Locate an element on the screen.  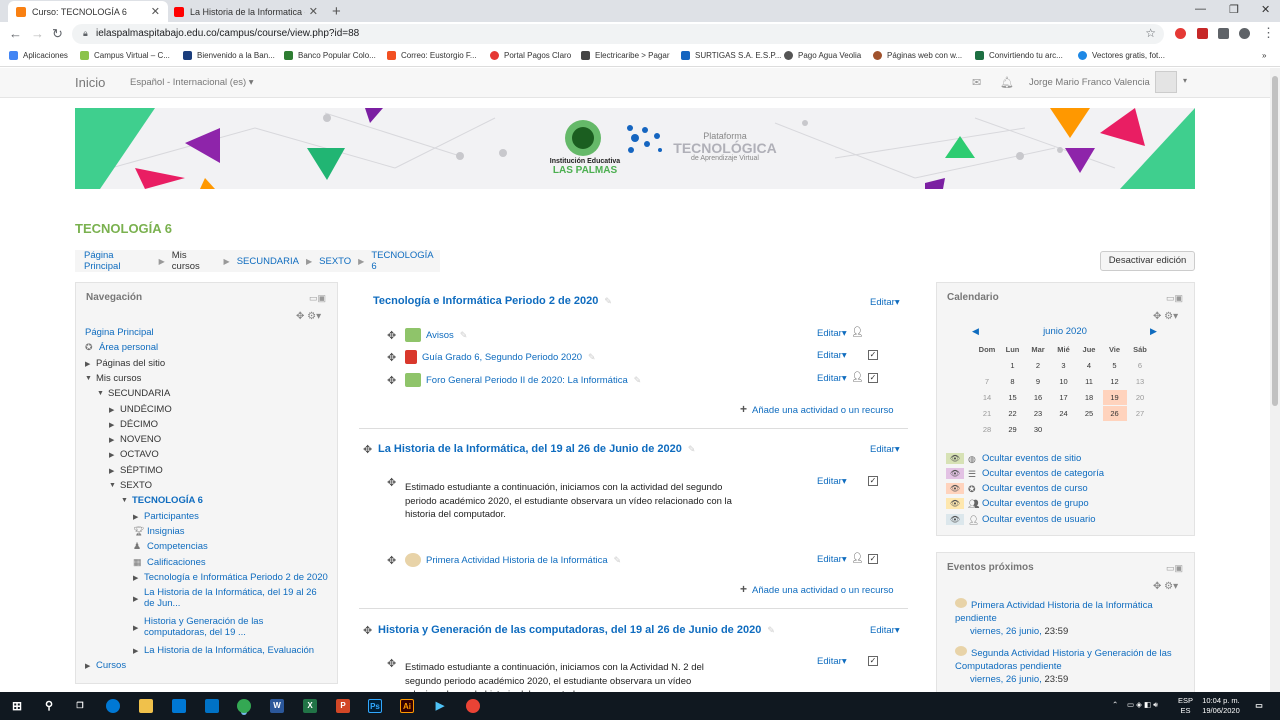
calendar-day: 19 is located at coordinates (1114, 397).